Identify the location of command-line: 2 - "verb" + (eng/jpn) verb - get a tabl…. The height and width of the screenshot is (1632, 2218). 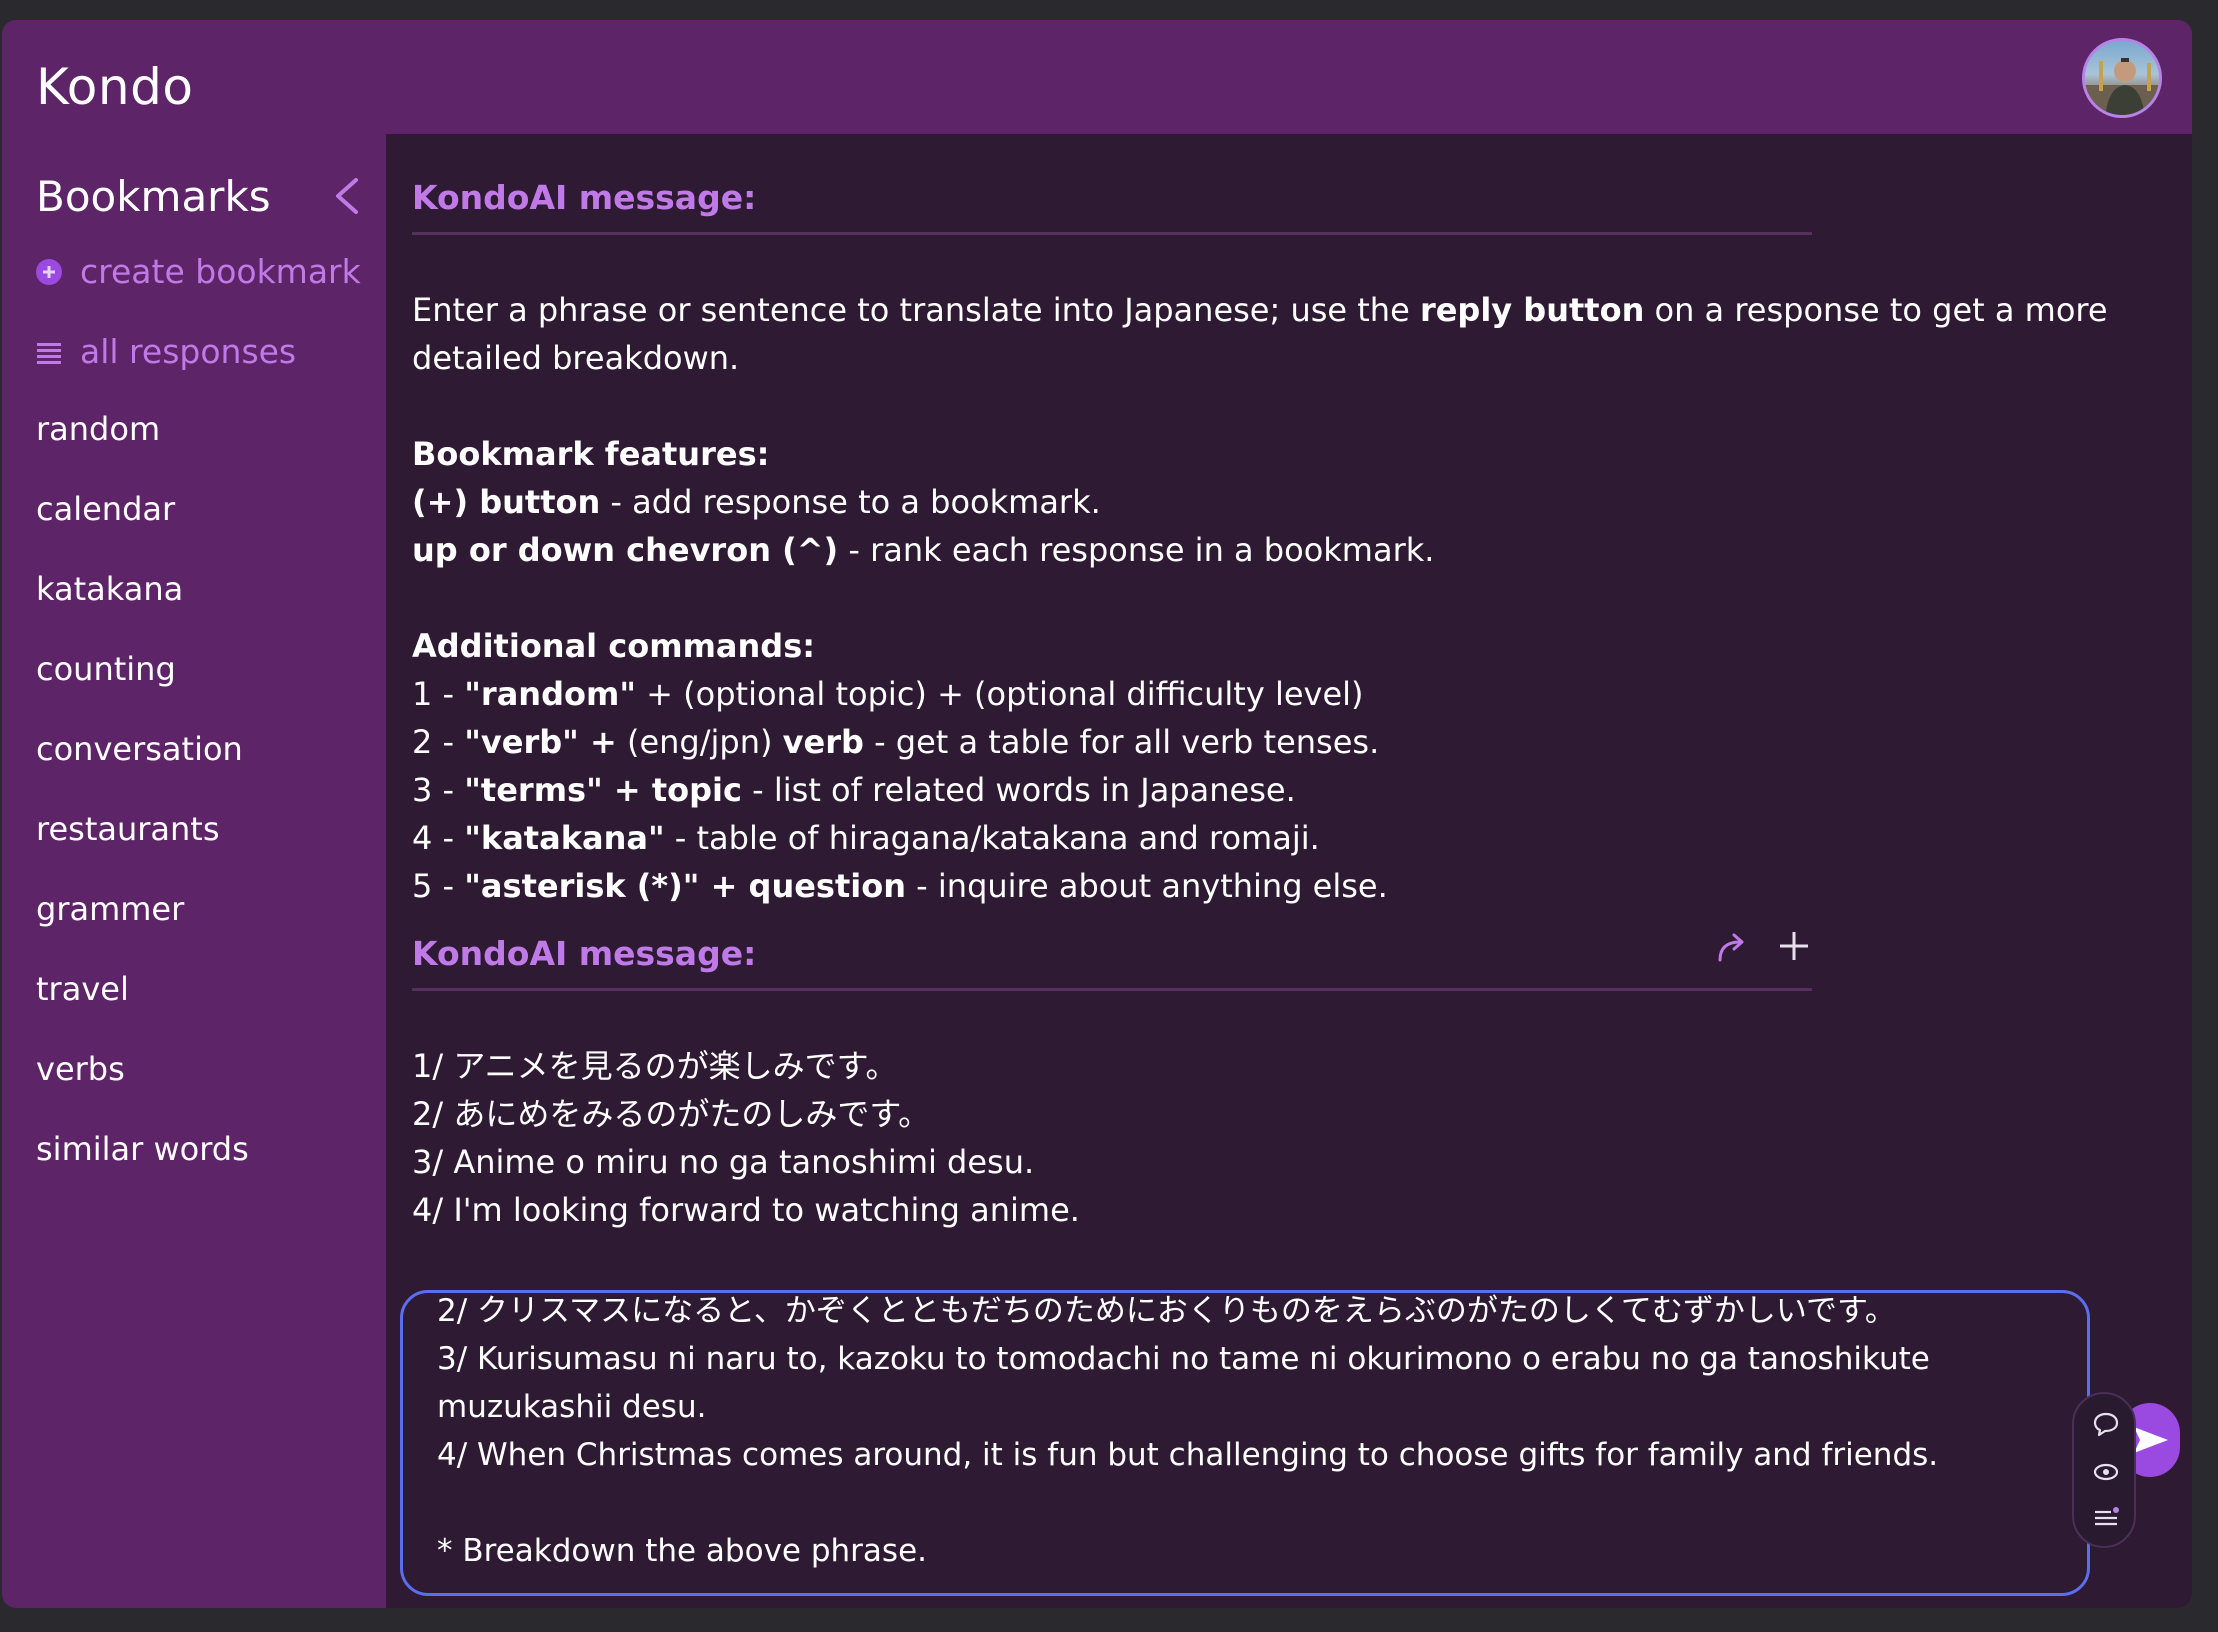
(896, 742).